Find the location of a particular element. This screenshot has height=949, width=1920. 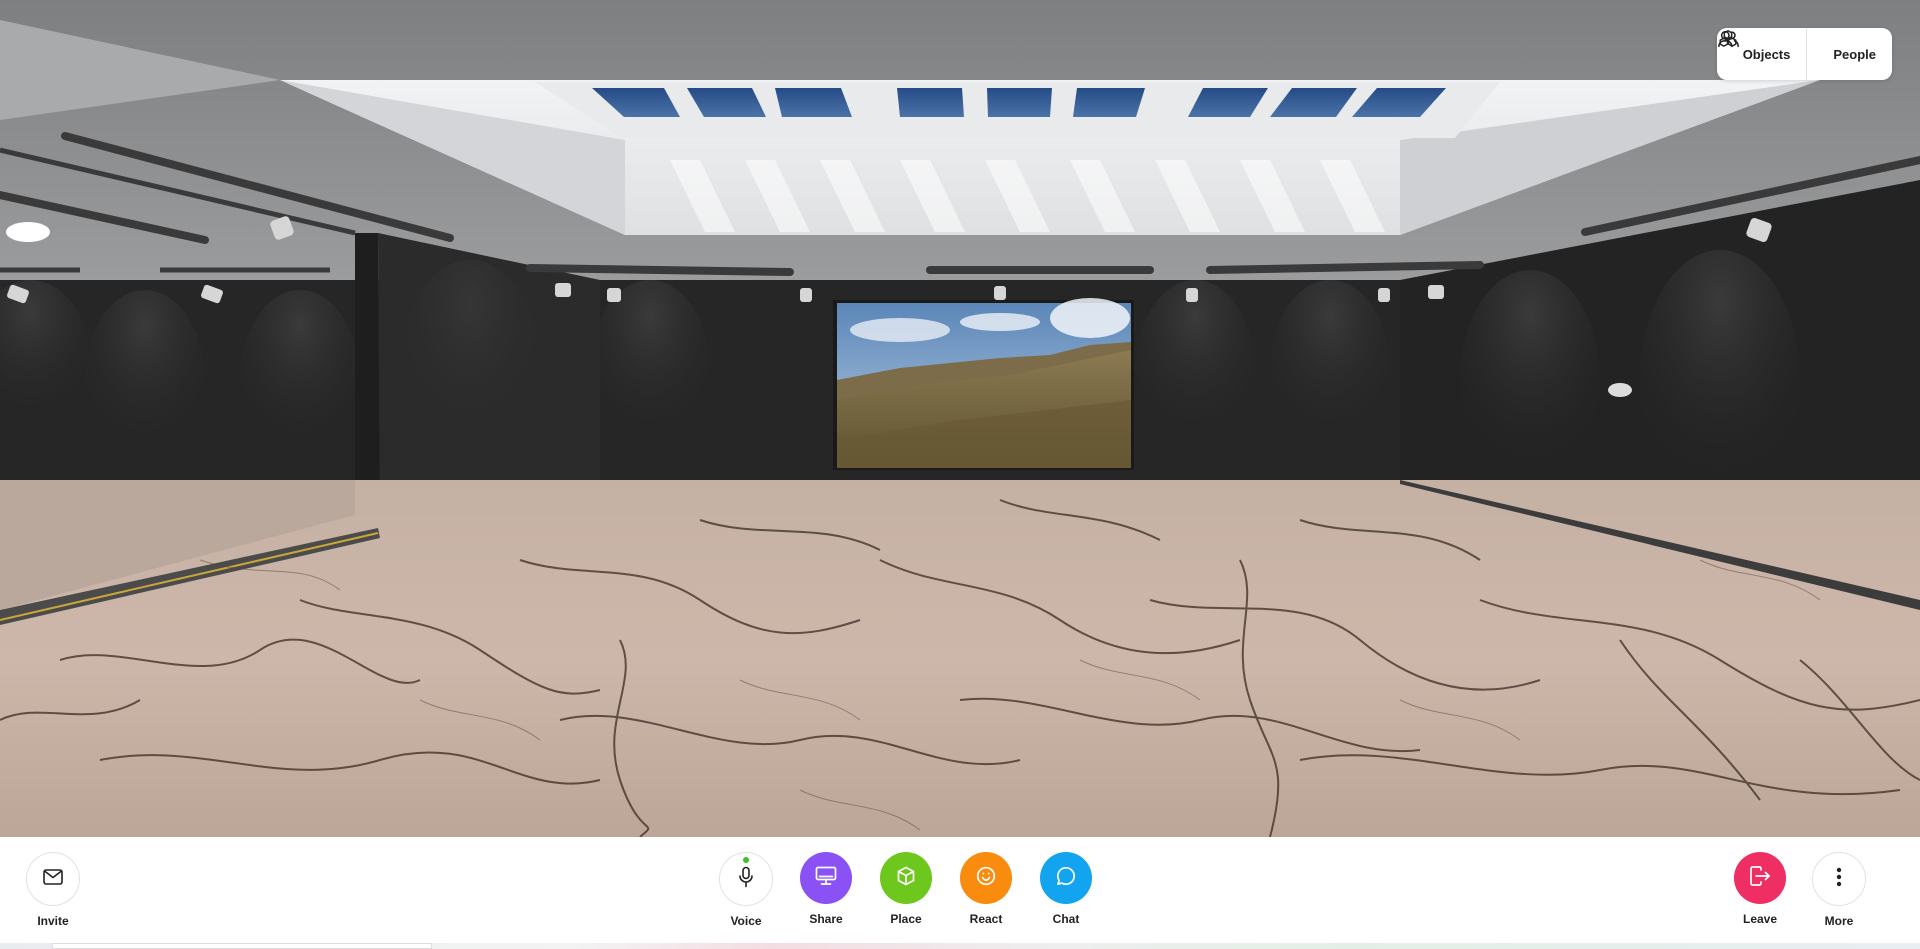

place-label: Place is located at coordinates (906, 919).